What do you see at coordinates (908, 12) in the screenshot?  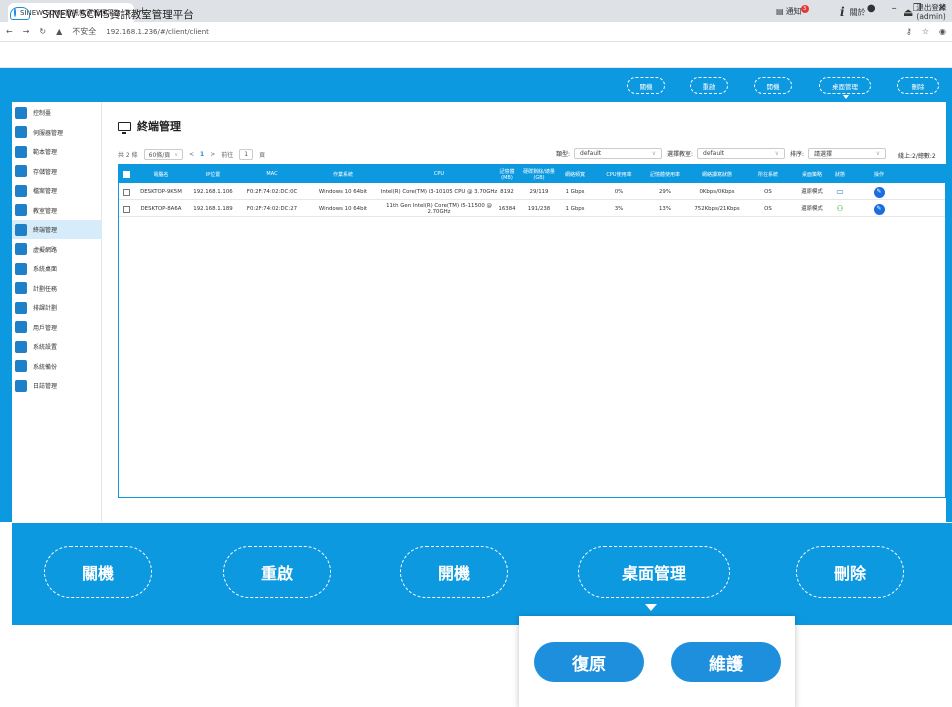 I see `logout-icon: ⏏` at bounding box center [908, 12].